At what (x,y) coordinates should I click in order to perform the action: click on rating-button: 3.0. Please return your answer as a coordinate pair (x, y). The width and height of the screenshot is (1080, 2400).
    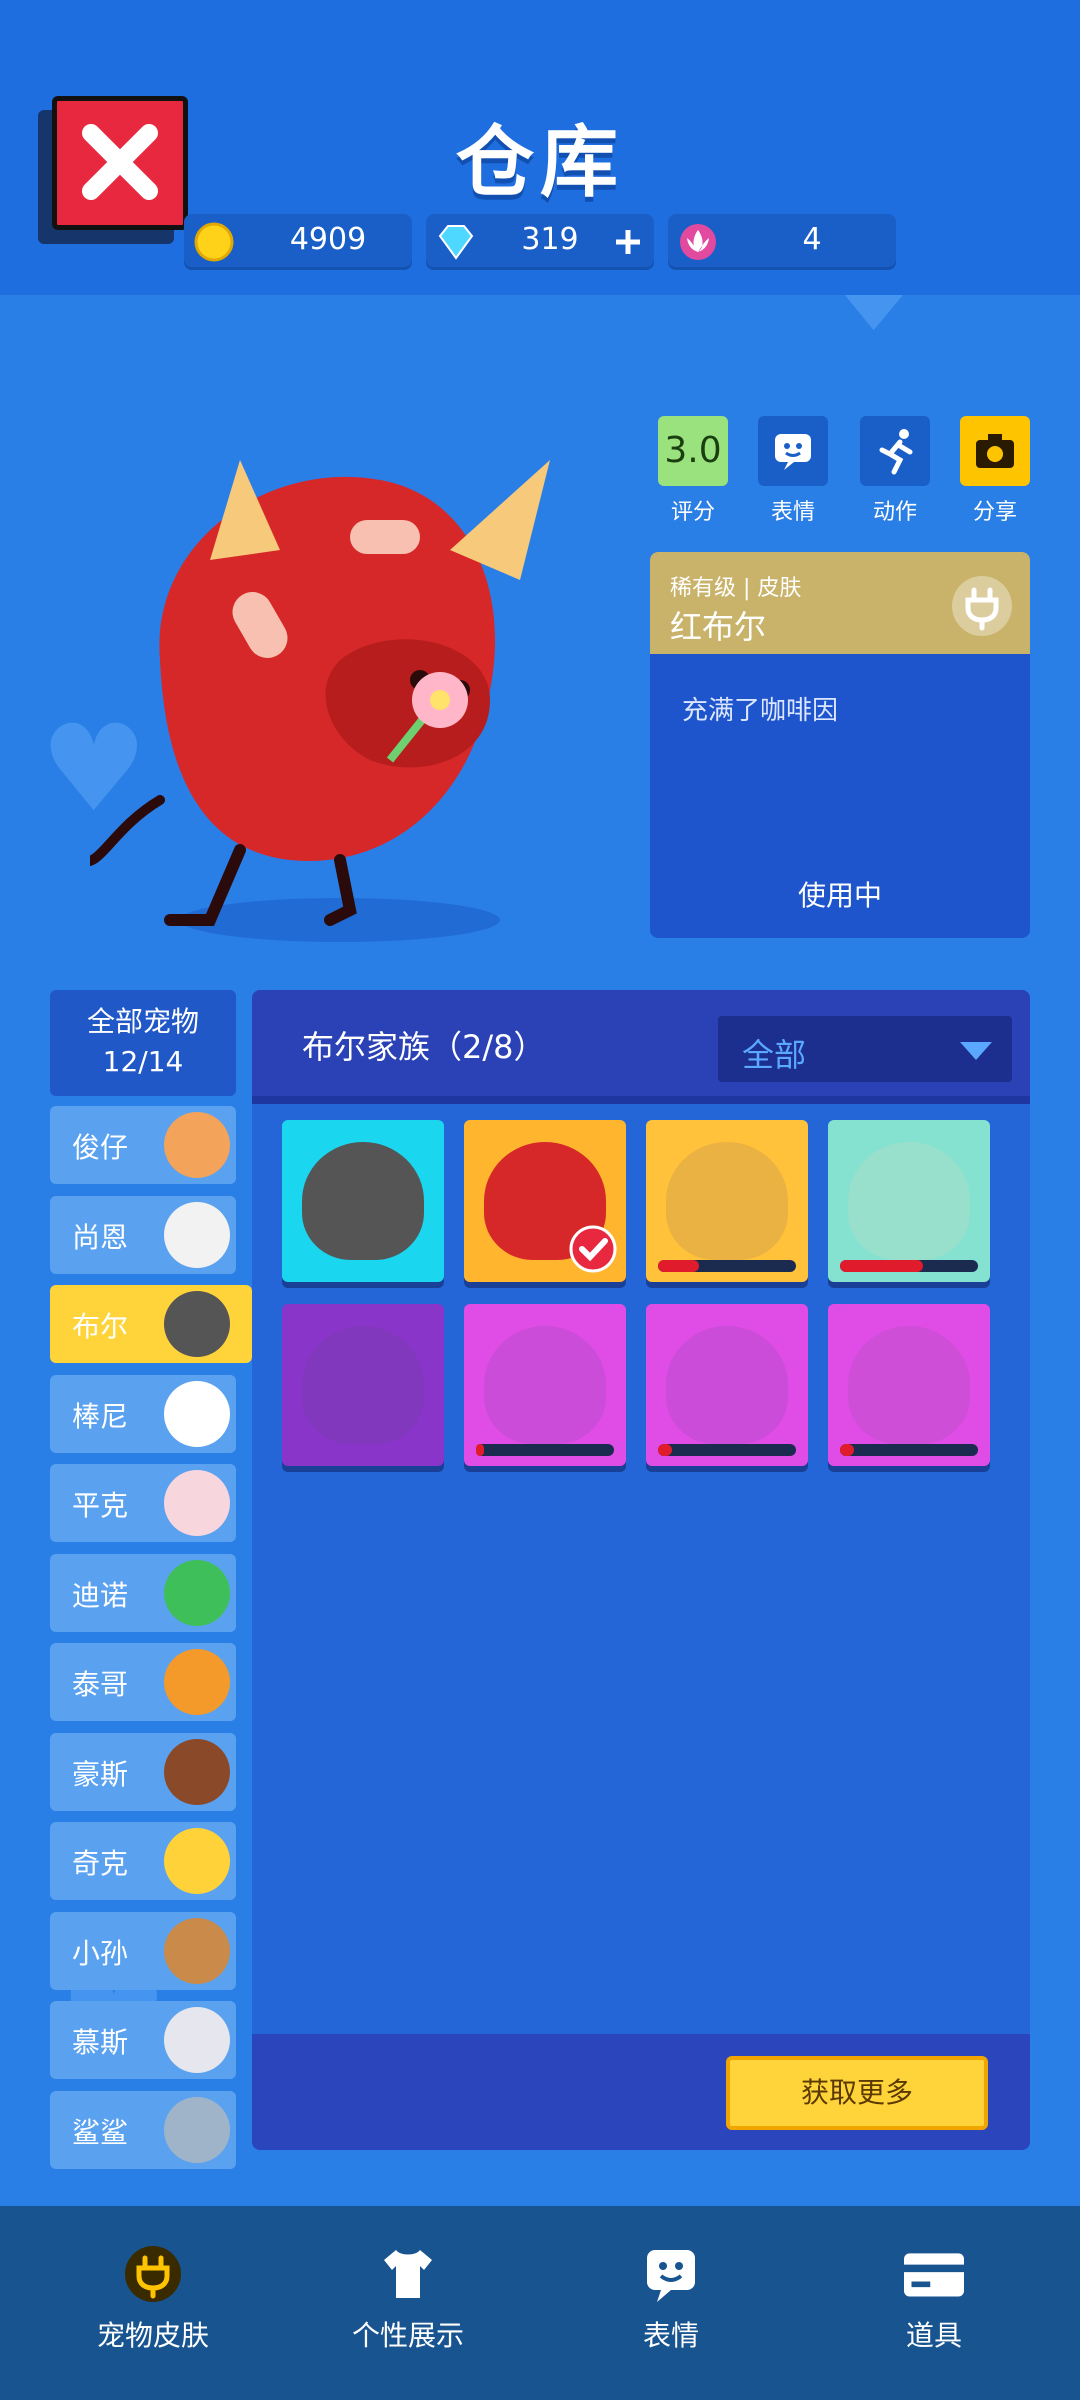
    Looking at the image, I should click on (693, 451).